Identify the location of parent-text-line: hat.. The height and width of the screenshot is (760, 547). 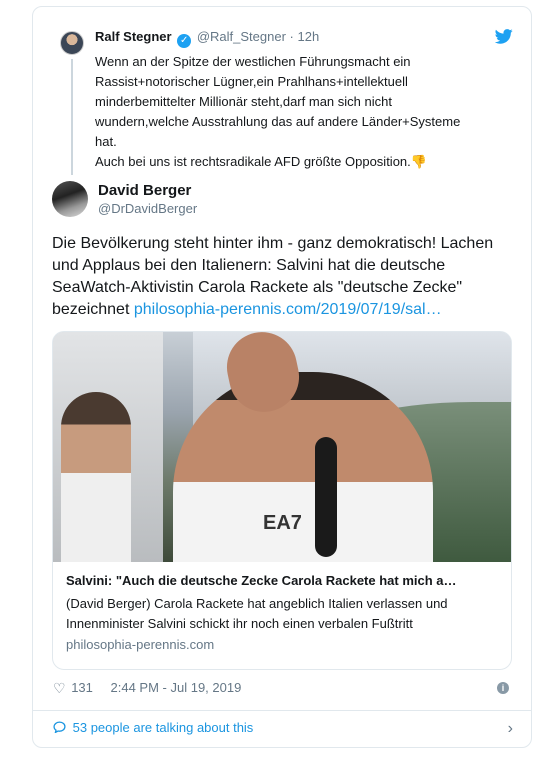
(106, 141).